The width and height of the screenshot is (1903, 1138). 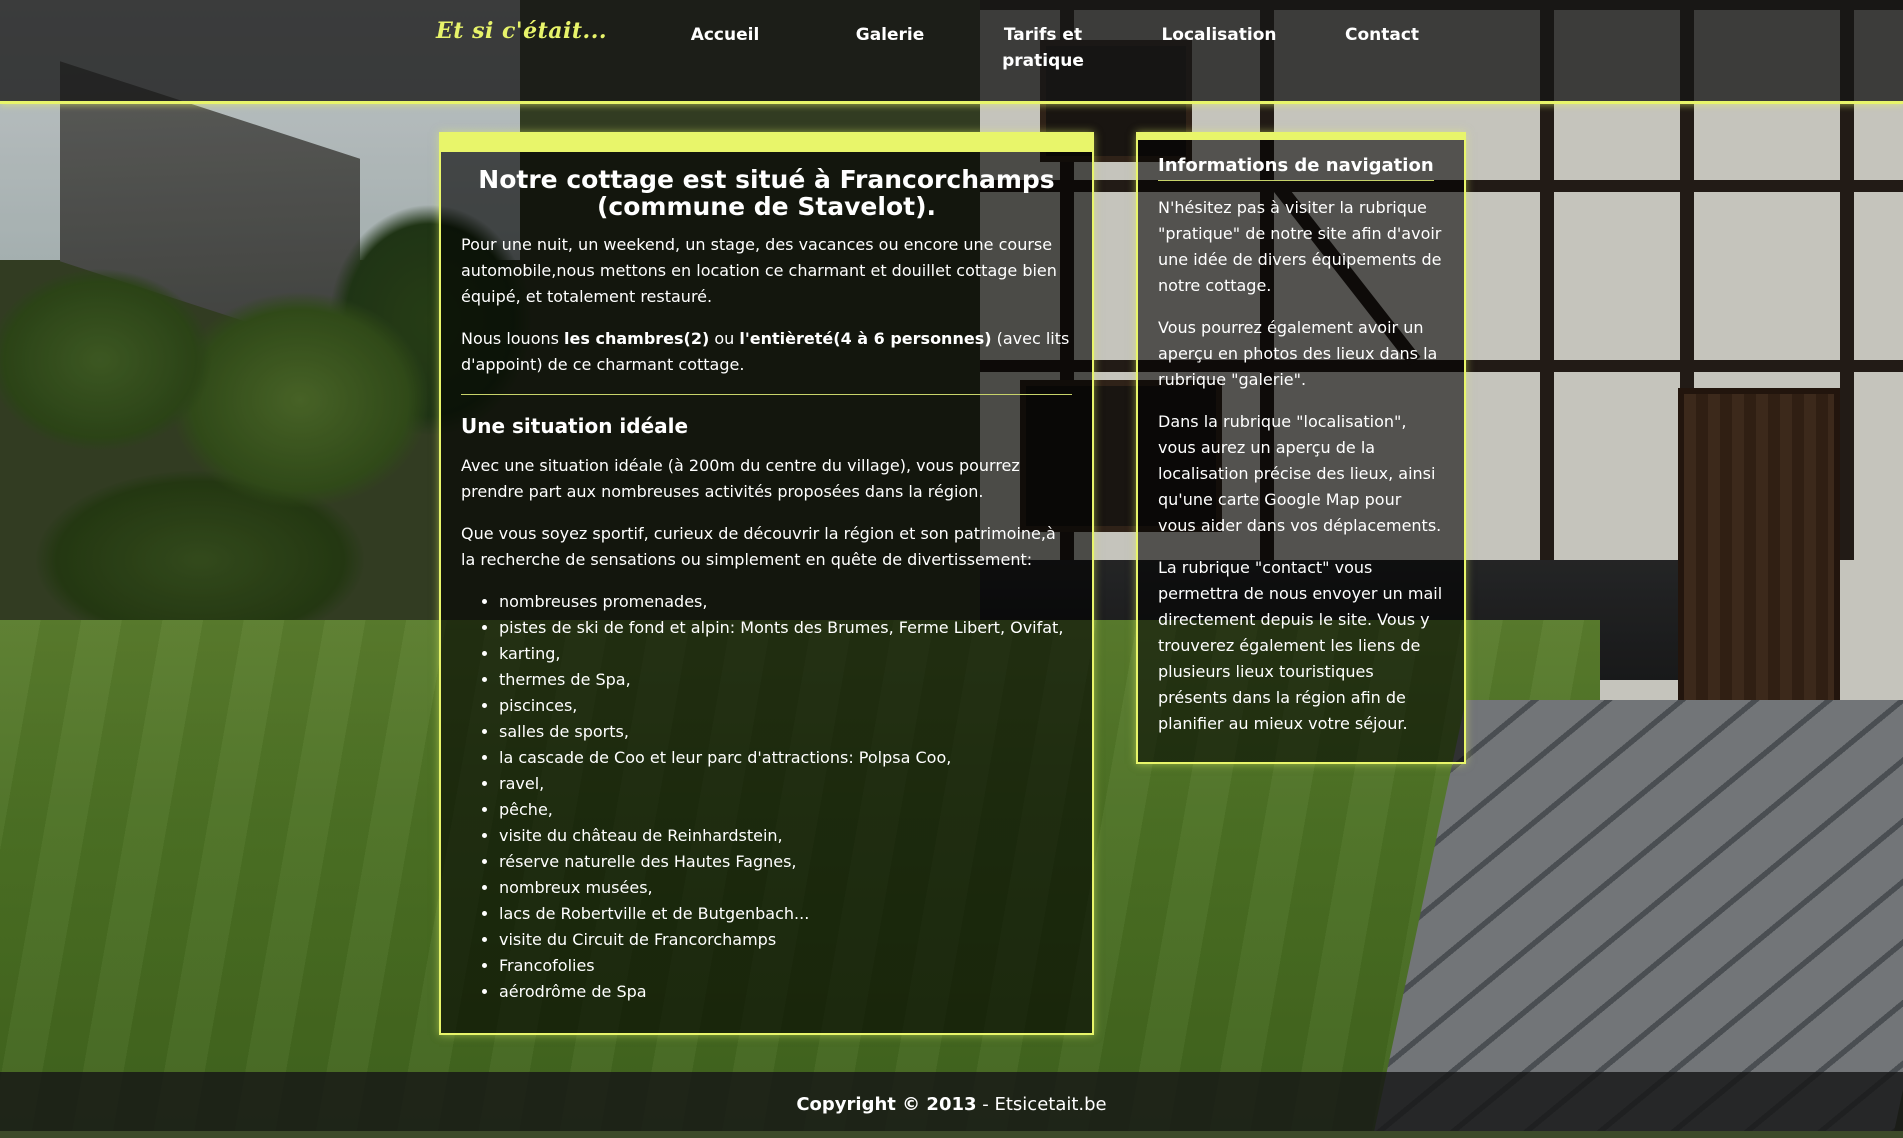 I want to click on divider, so click(x=766, y=394).